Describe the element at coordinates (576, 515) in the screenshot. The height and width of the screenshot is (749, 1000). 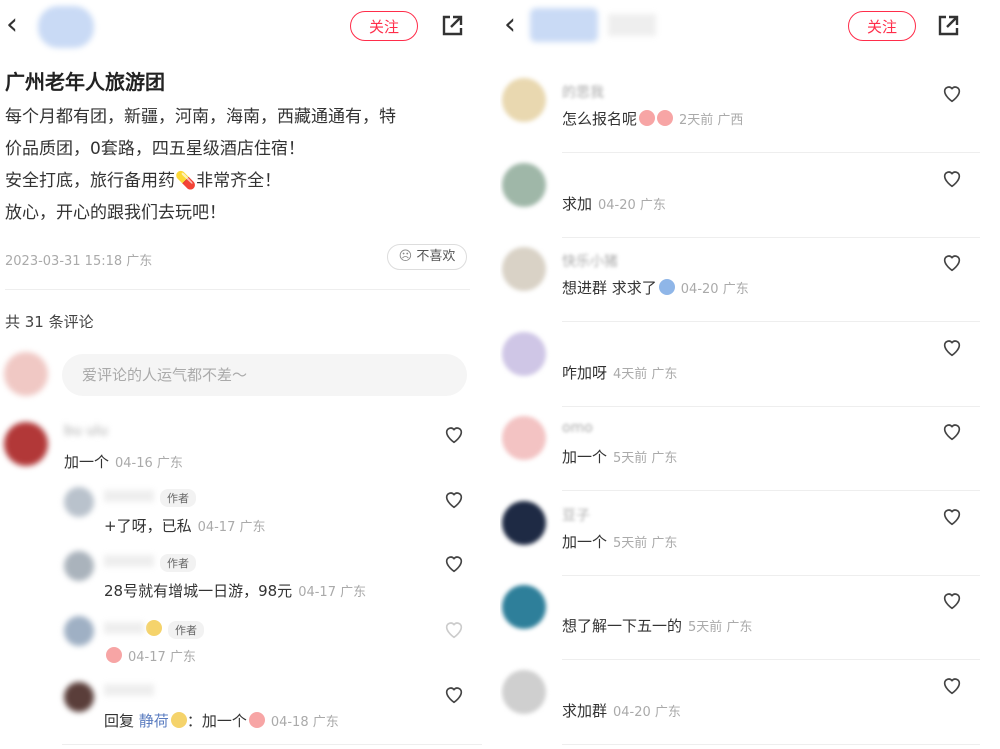
I see `commenter-name: 豆子` at that location.